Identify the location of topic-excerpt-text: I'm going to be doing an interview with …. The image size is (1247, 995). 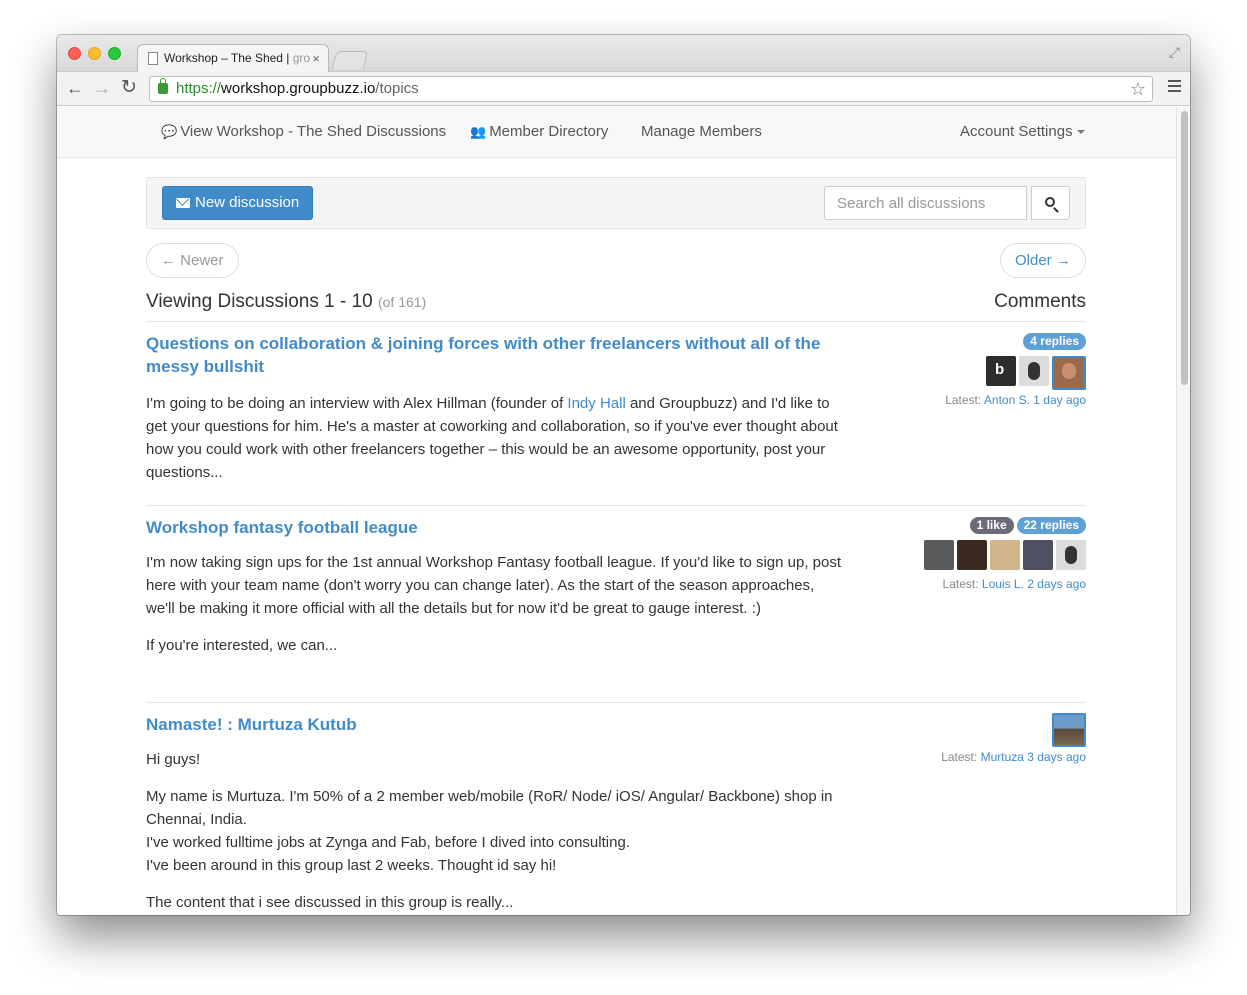
(357, 403).